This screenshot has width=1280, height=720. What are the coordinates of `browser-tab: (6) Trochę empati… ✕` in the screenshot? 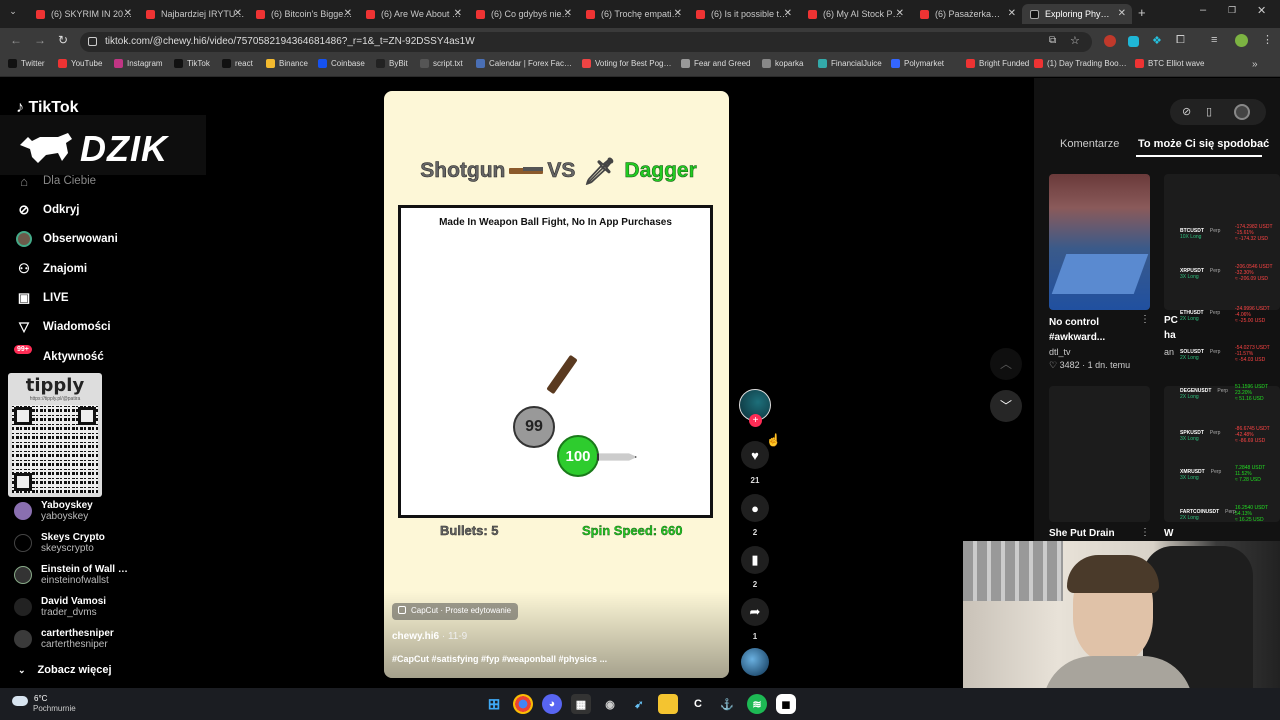 It's located at (633, 14).